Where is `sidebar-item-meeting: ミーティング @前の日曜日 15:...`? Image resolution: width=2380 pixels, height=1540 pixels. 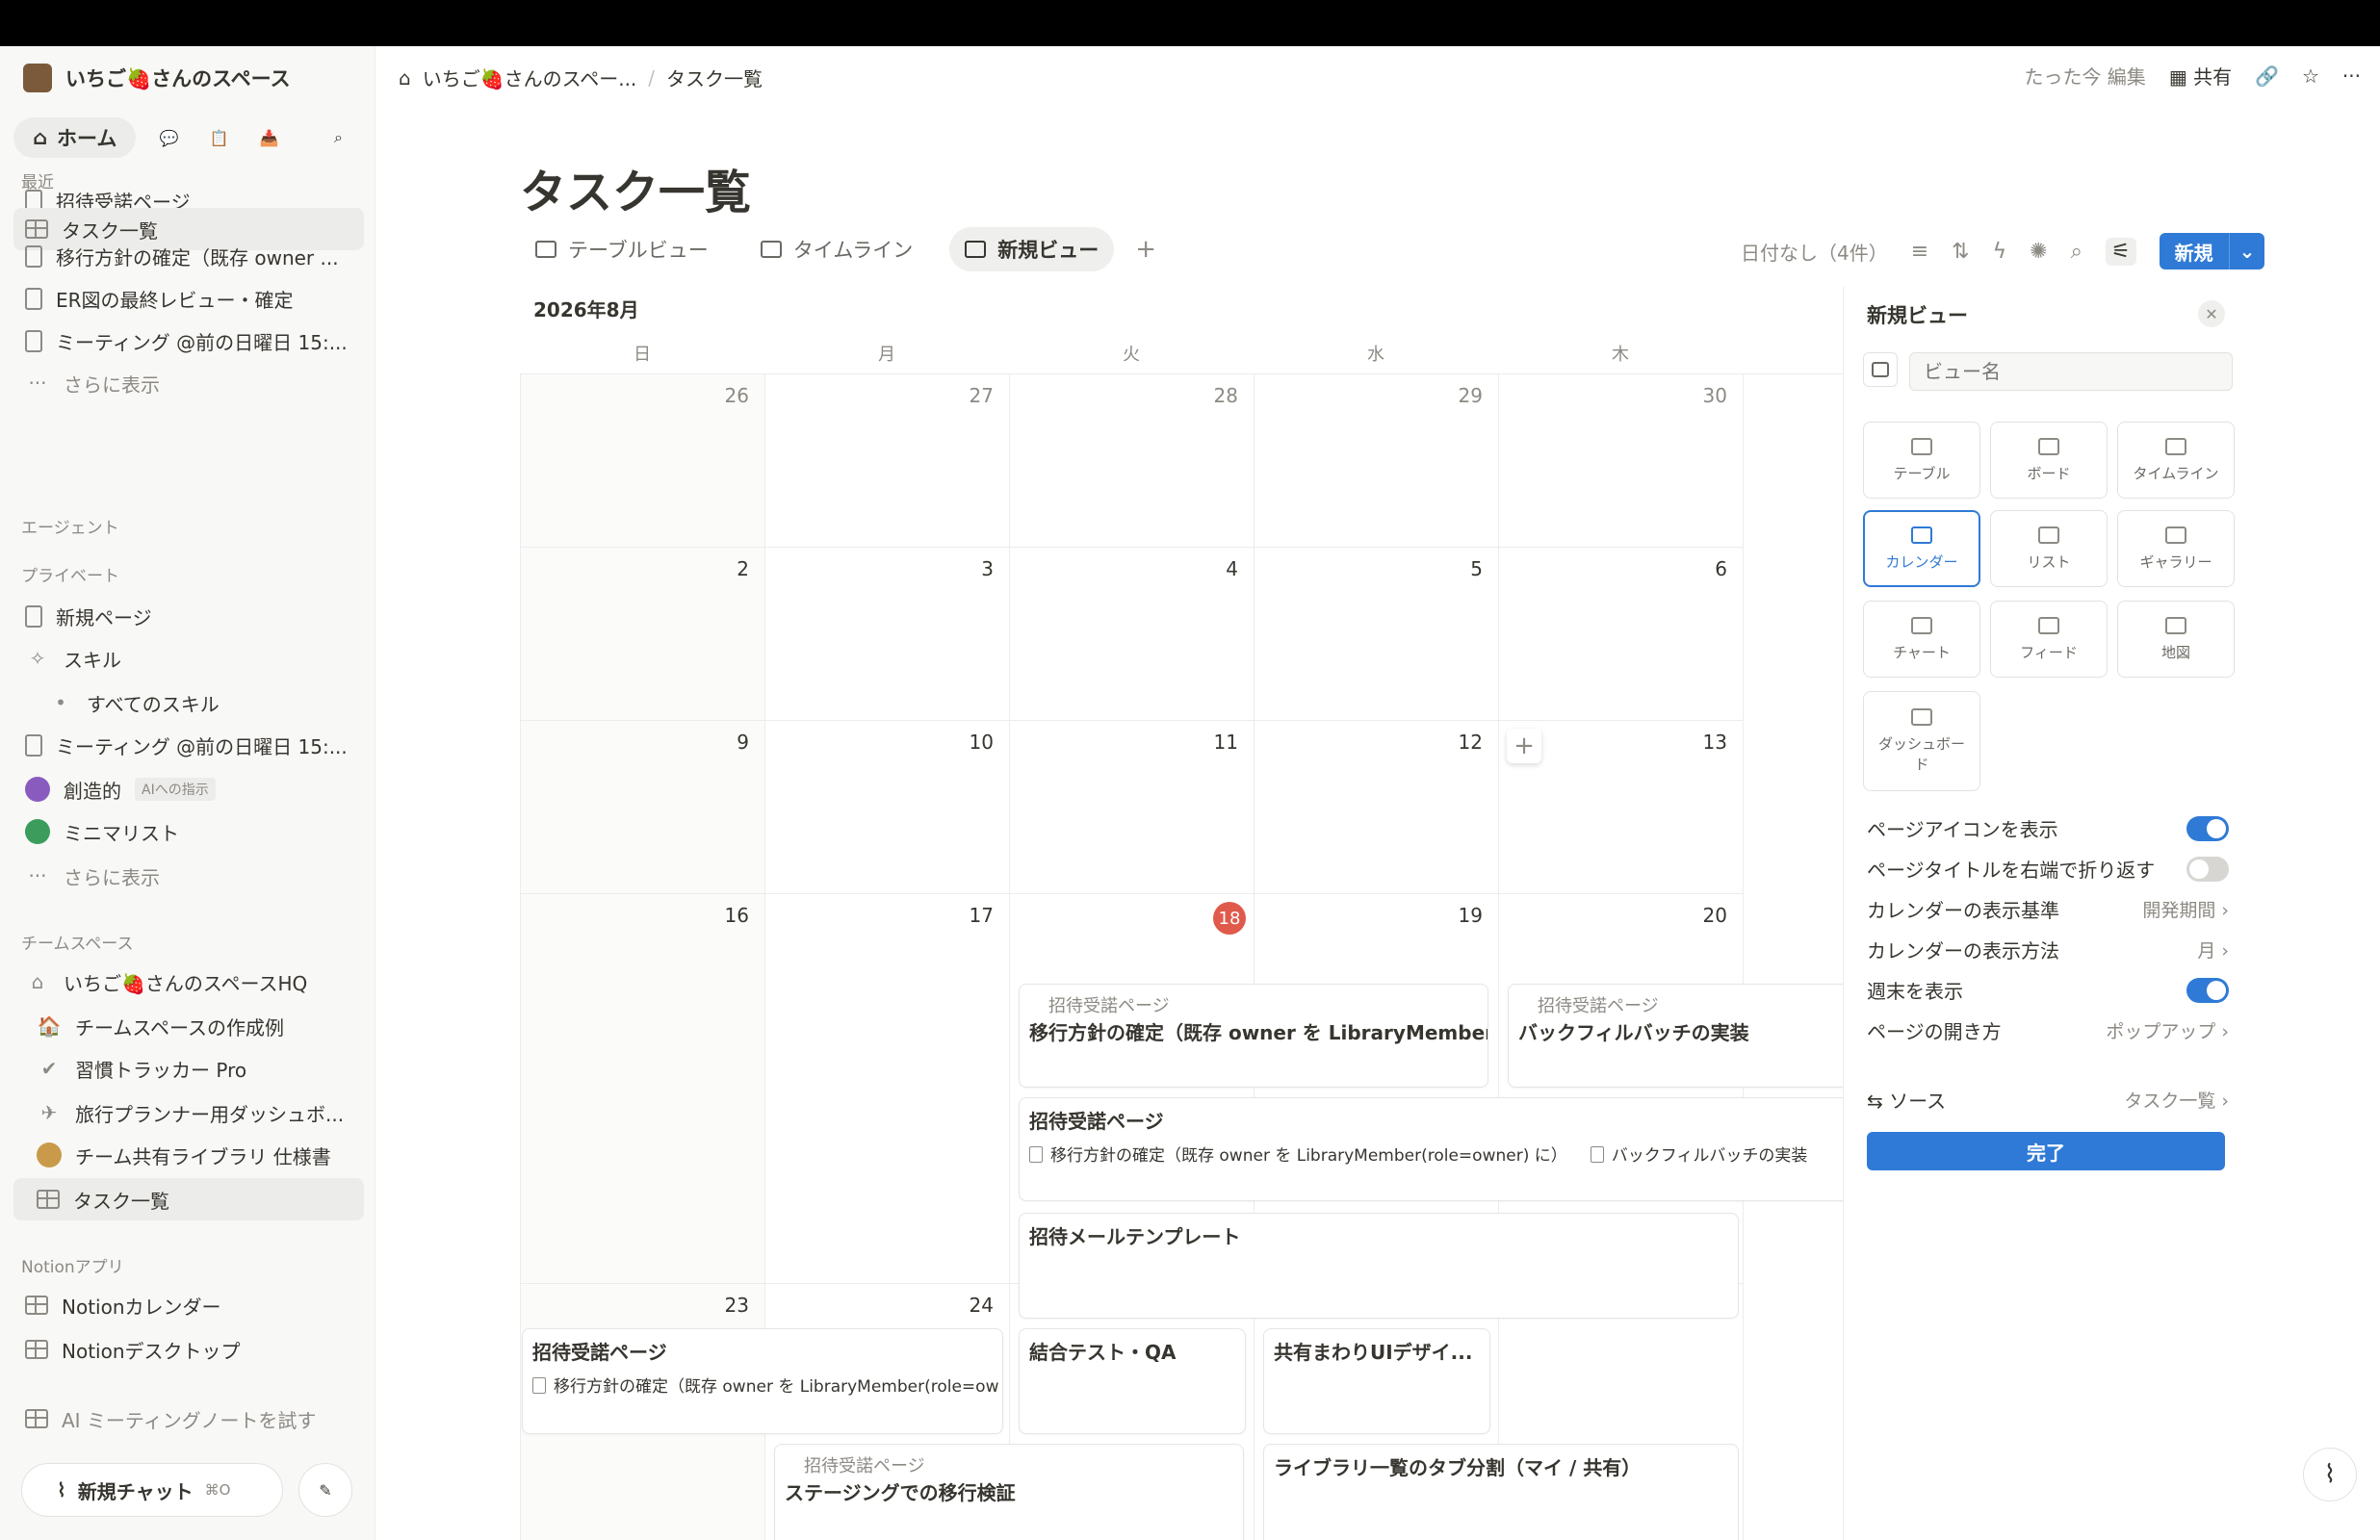
sidebar-item-meeting: ミーティング @前の日曜日 15:... is located at coordinates (189, 341).